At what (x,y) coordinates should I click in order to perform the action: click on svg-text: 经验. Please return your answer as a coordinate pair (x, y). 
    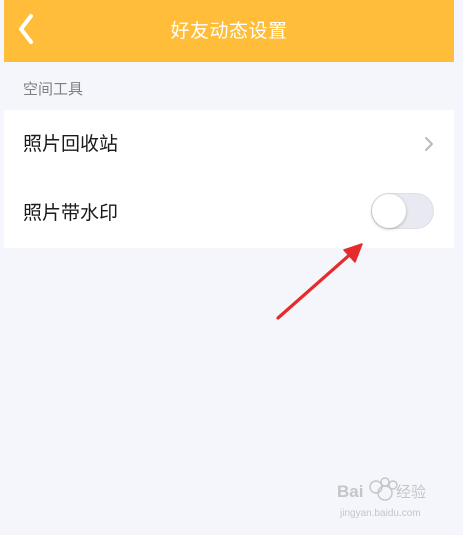
    Looking at the image, I should click on (411, 492).